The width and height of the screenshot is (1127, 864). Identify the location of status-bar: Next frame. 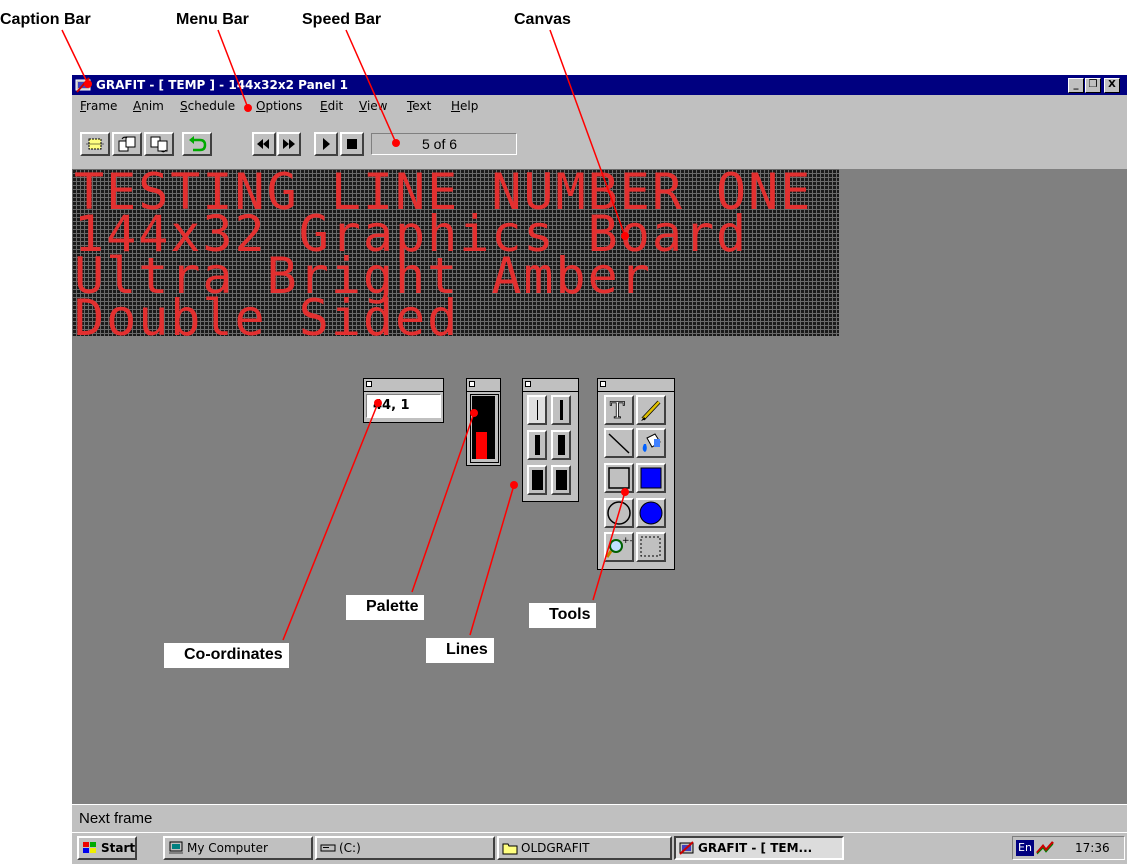
(599, 818).